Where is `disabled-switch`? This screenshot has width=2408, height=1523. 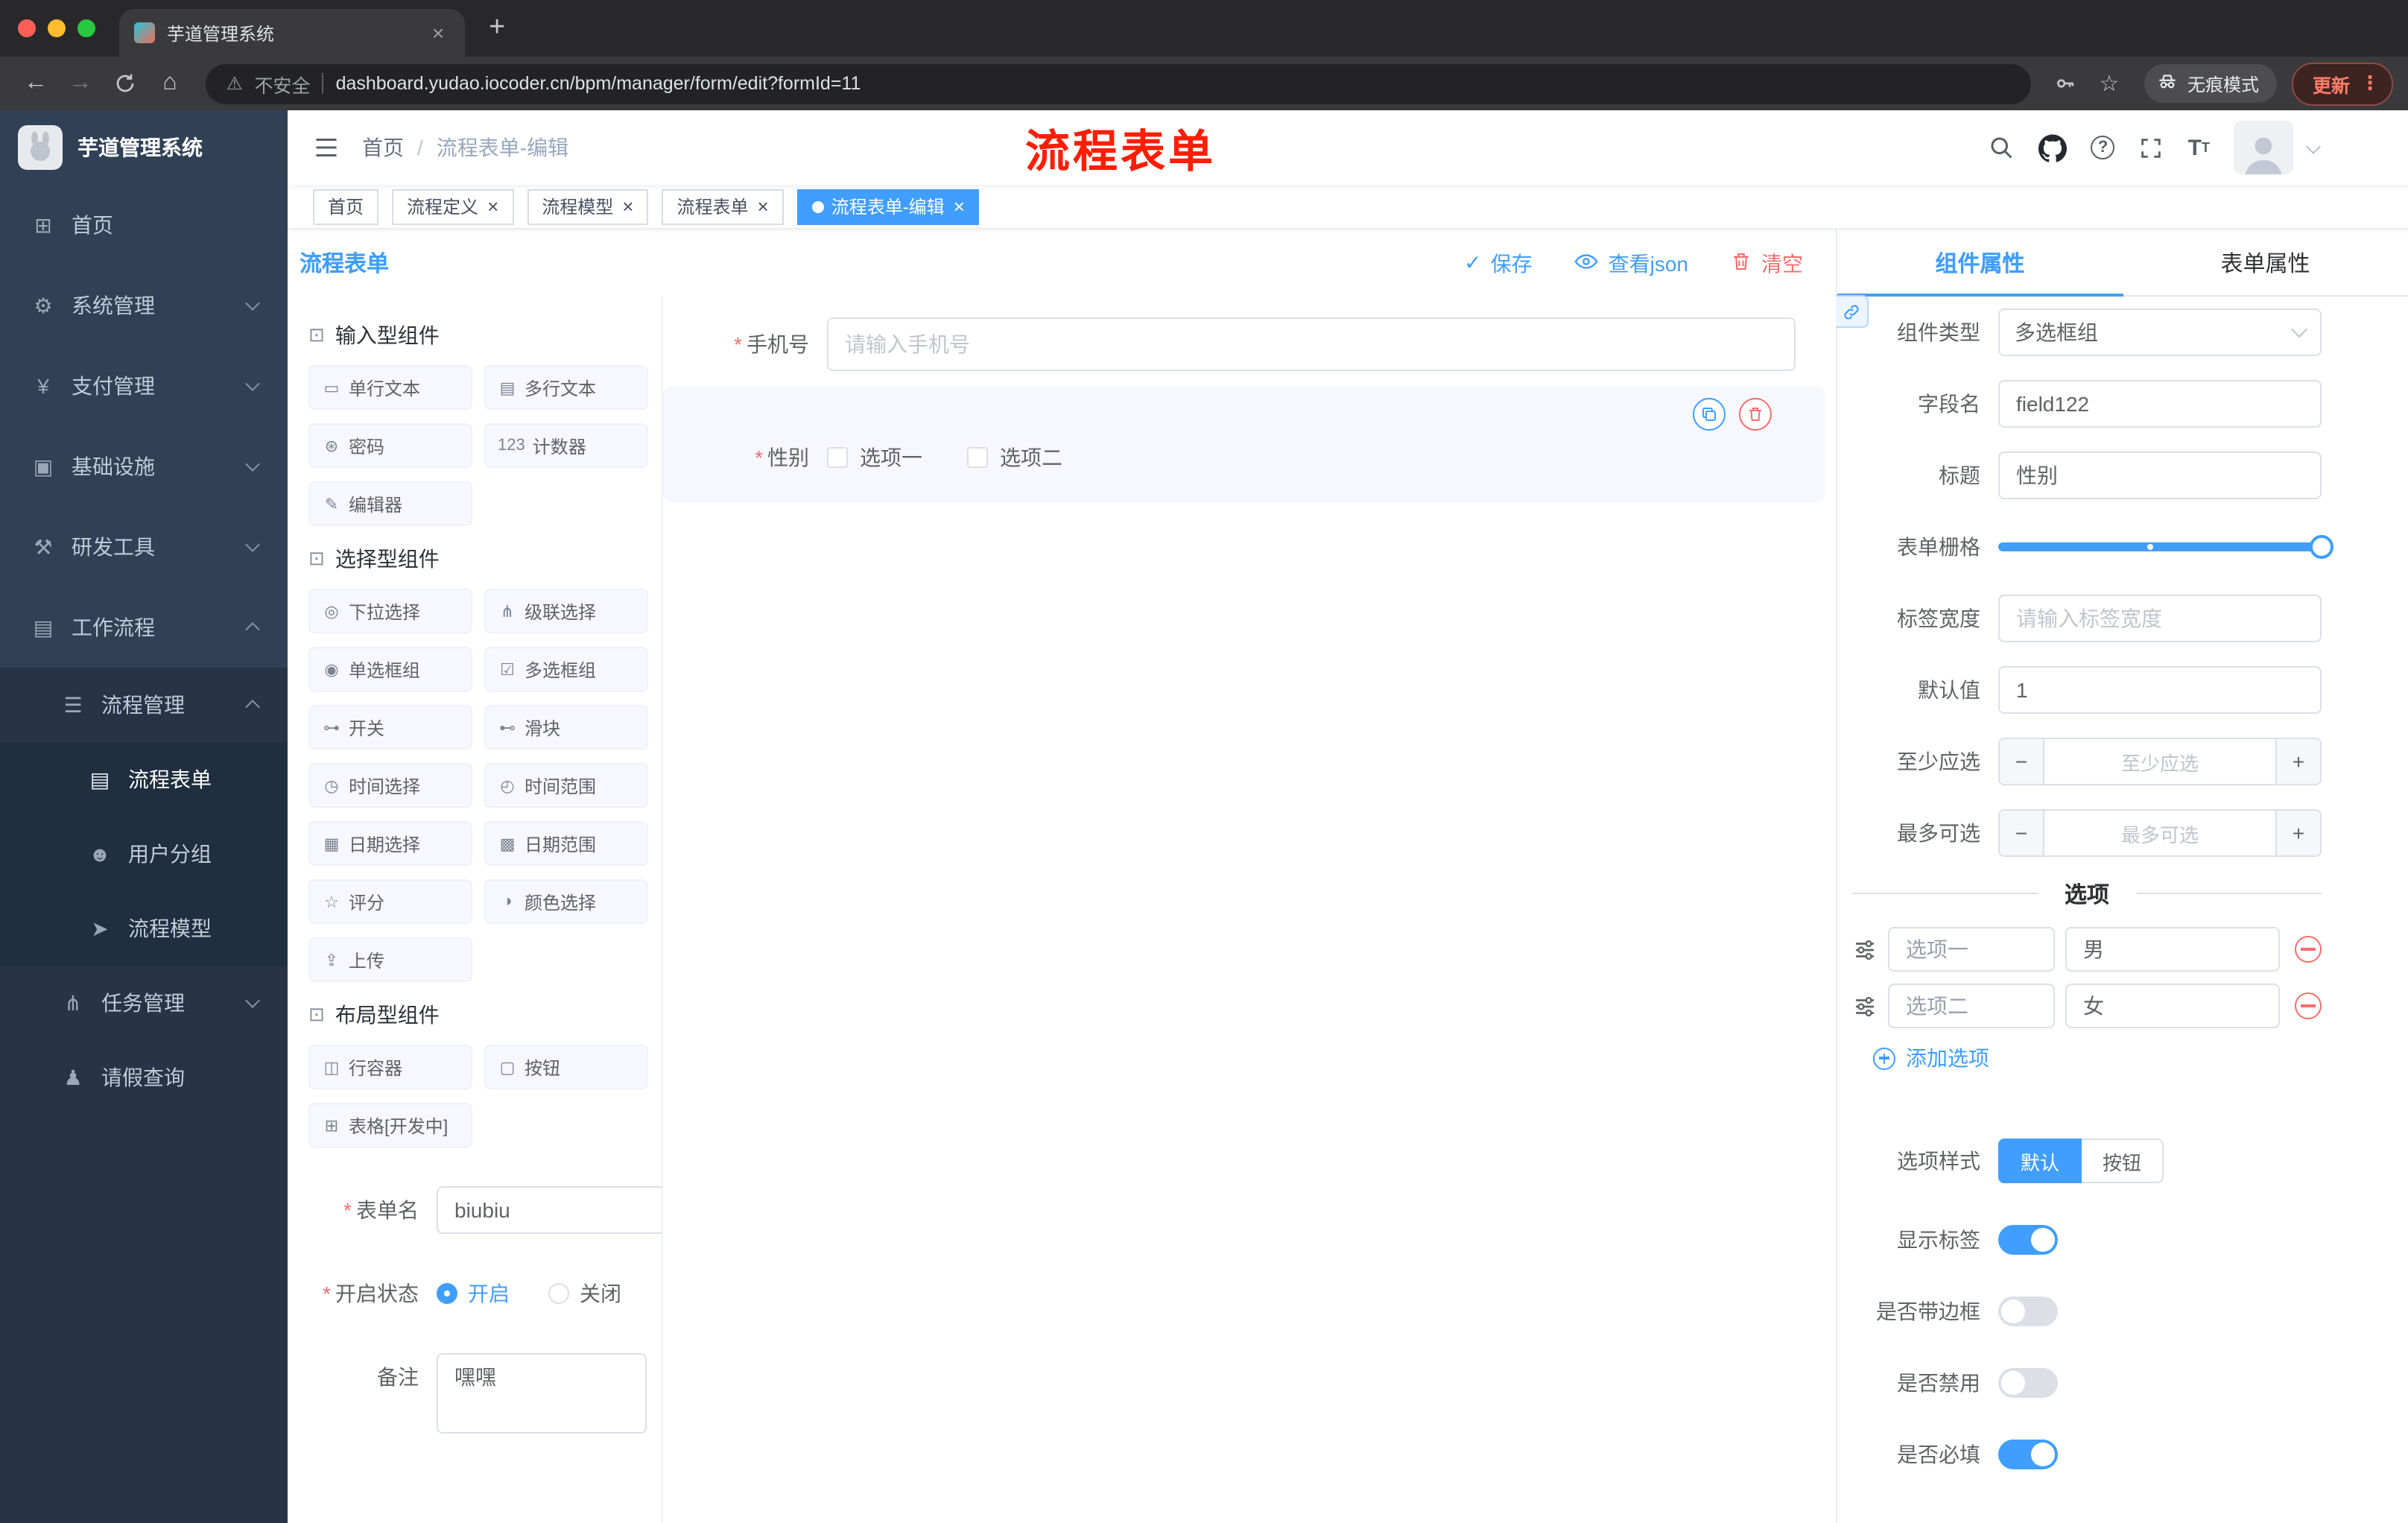
disabled-switch is located at coordinates (2028, 1383).